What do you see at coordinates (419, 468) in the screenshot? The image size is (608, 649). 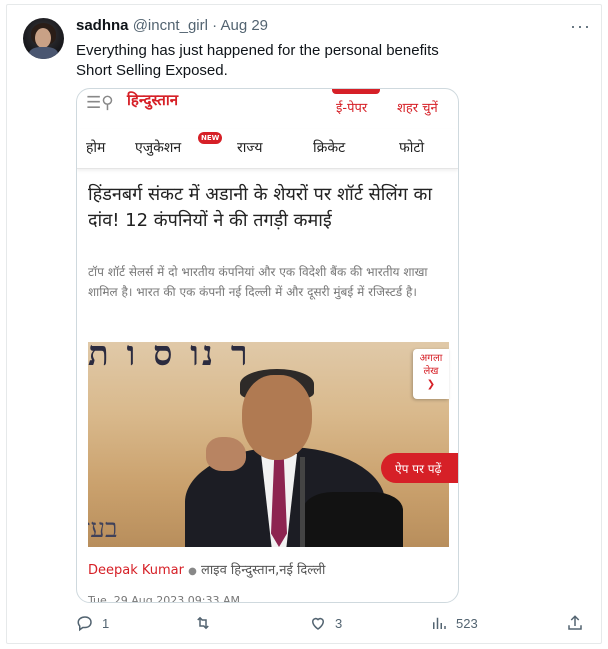 I see `read-in-app-button: ऐप पर पढ़ें` at bounding box center [419, 468].